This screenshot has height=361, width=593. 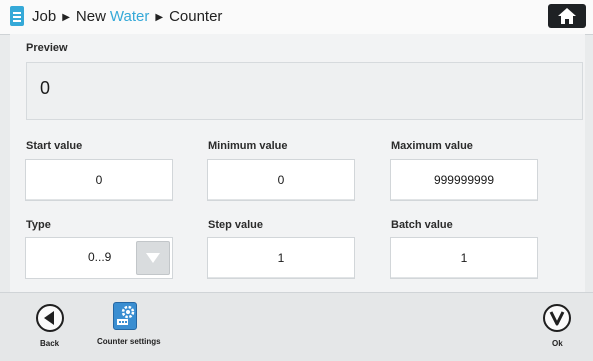 I want to click on breadcrumb-new: New, so click(x=91, y=16).